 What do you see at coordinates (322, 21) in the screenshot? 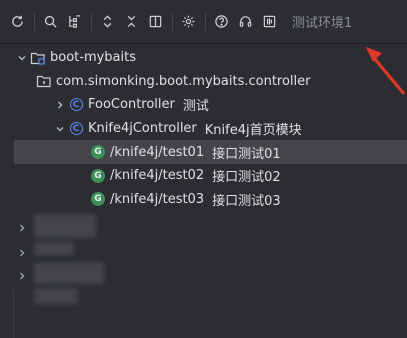
I see `environment-label: 测试环境1` at bounding box center [322, 21].